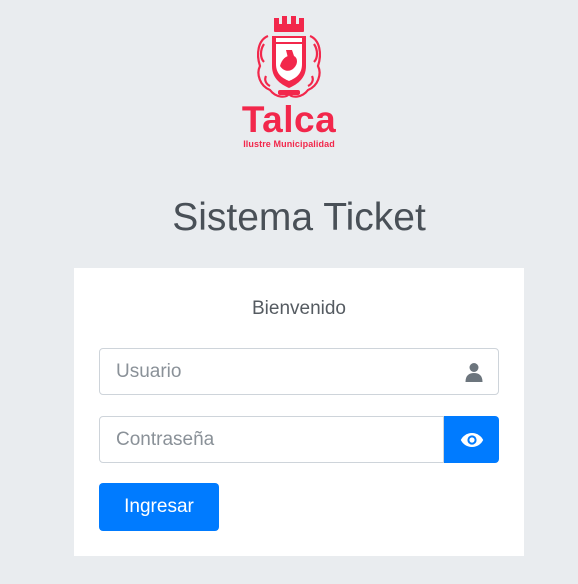 This screenshot has width=578, height=584. I want to click on username-field-wrapper, so click(299, 371).